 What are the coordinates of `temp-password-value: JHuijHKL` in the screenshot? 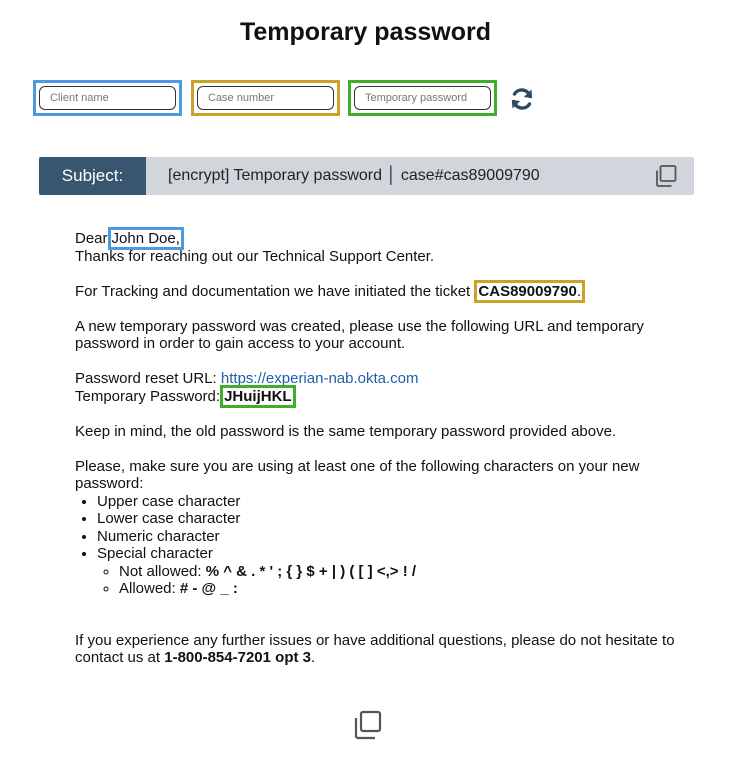 It's located at (258, 396).